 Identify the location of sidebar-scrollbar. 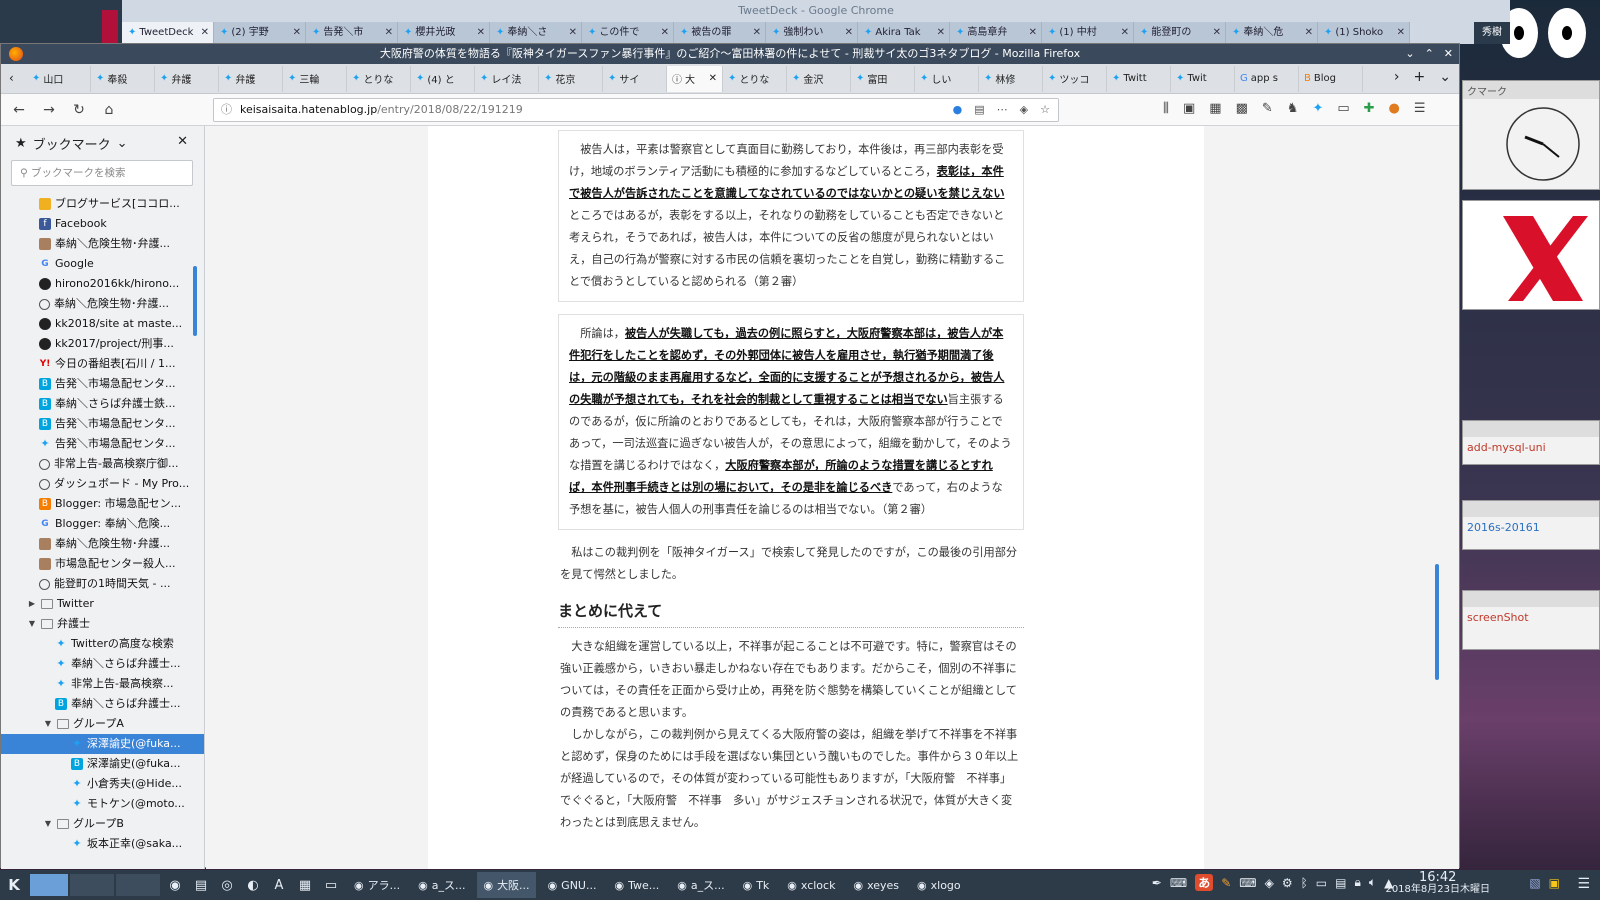
(195, 301).